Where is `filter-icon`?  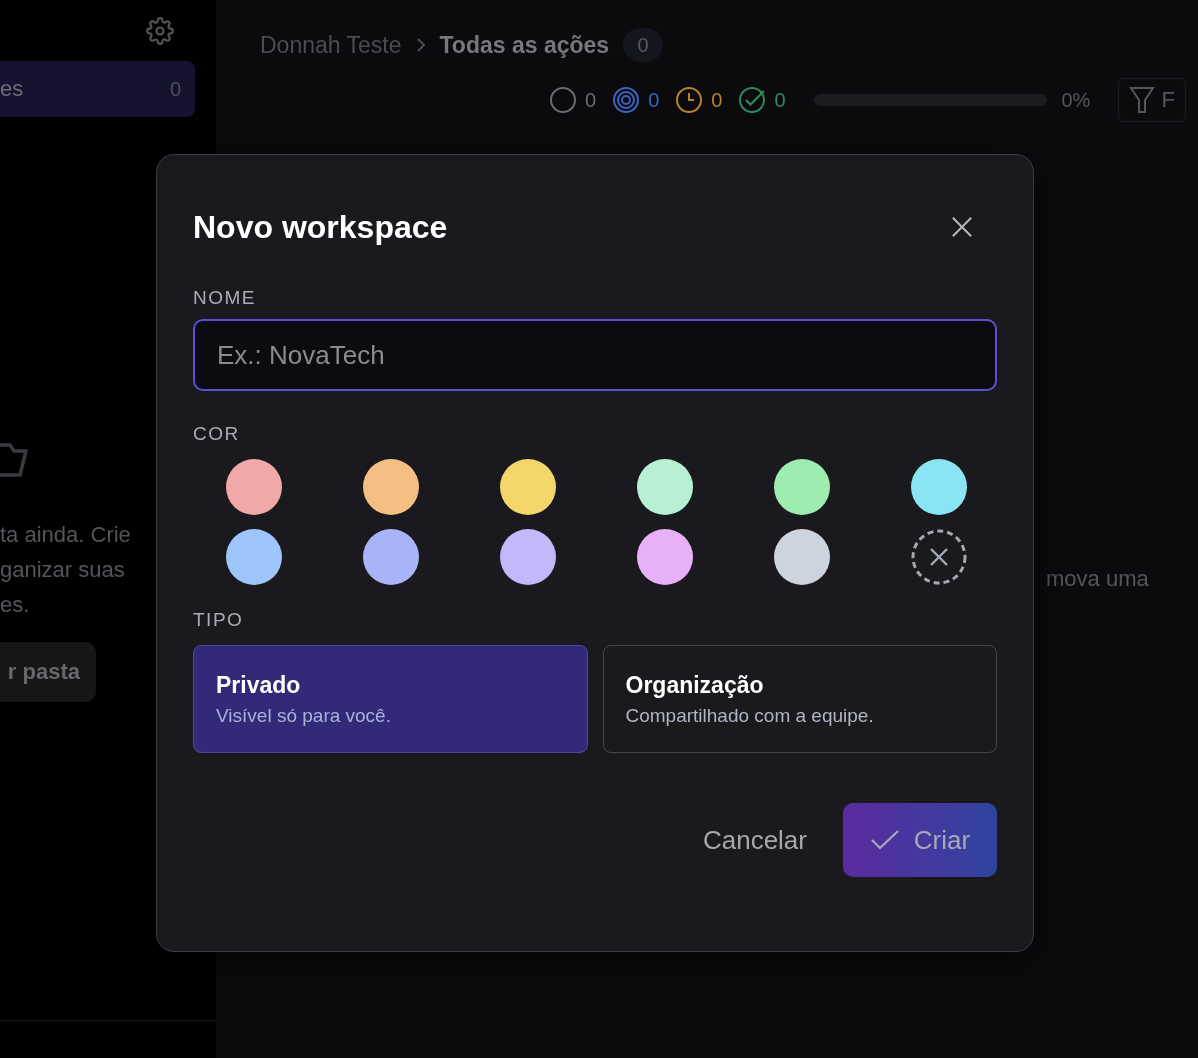 filter-icon is located at coordinates (1142, 100).